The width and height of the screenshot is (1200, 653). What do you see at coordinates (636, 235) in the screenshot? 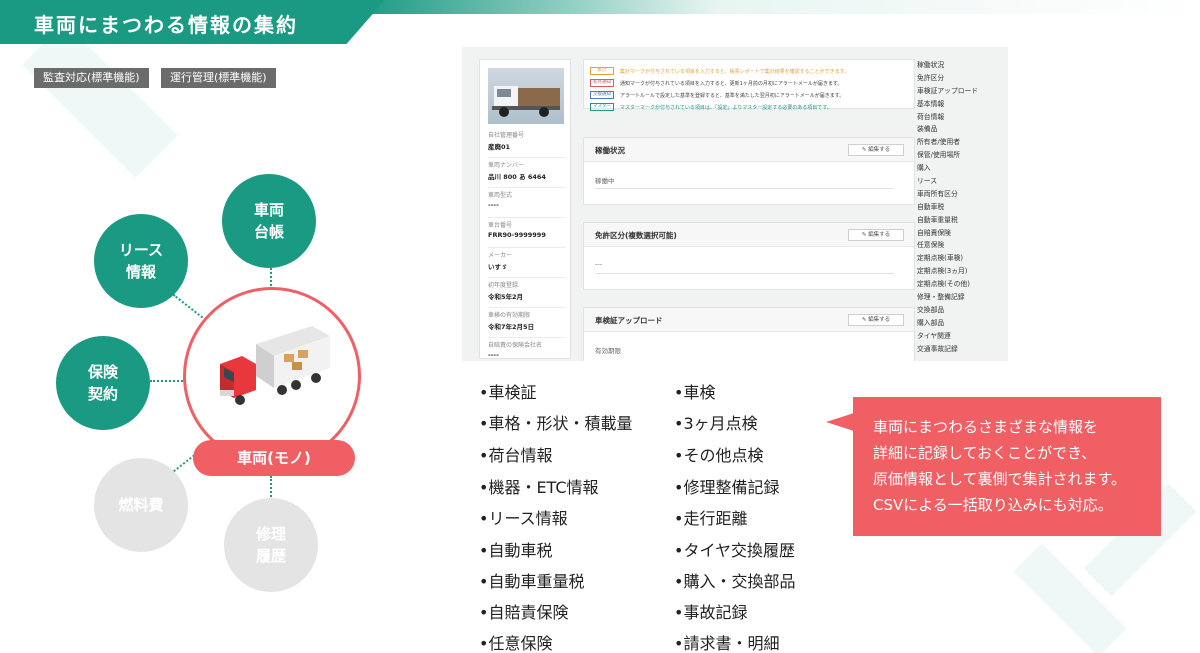
I see `section-title: 免許区分(複数選択可能)` at bounding box center [636, 235].